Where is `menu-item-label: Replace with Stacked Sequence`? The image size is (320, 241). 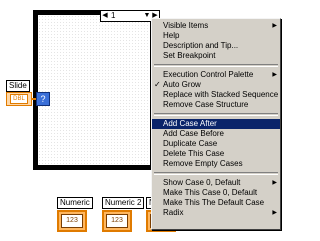
menu-item-label: Replace with Stacked Sequence is located at coordinates (221, 94).